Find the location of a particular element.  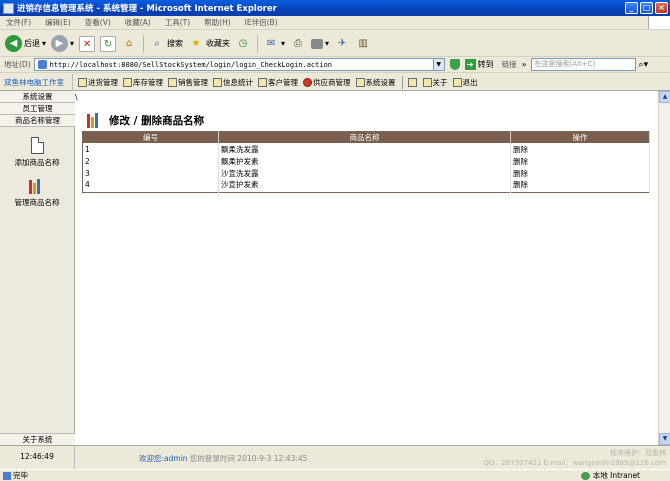

address-dropdown-icon: ▼ is located at coordinates (439, 64).